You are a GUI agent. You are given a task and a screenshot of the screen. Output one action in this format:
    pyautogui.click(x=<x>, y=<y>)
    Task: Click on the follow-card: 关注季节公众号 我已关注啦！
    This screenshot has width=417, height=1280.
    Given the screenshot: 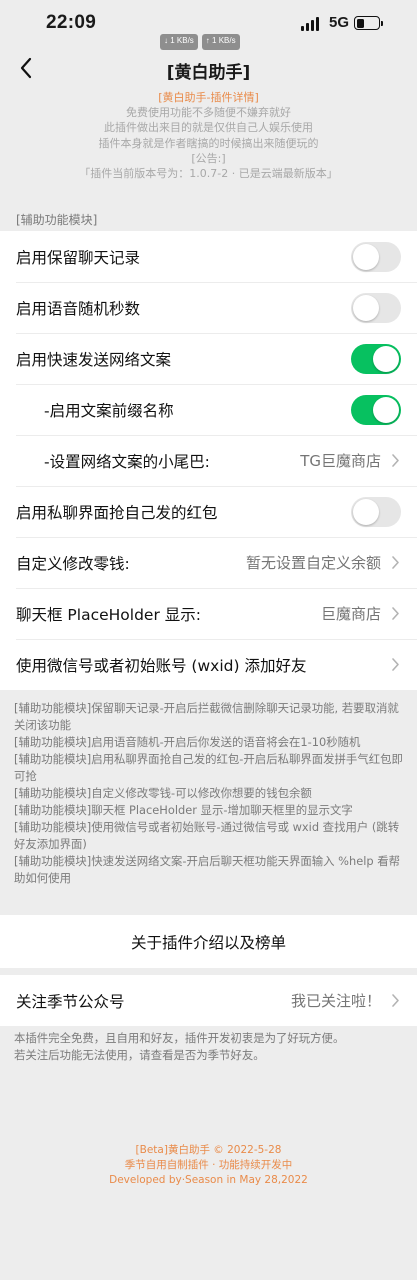 What is the action you would take?
    pyautogui.click(x=208, y=1000)
    